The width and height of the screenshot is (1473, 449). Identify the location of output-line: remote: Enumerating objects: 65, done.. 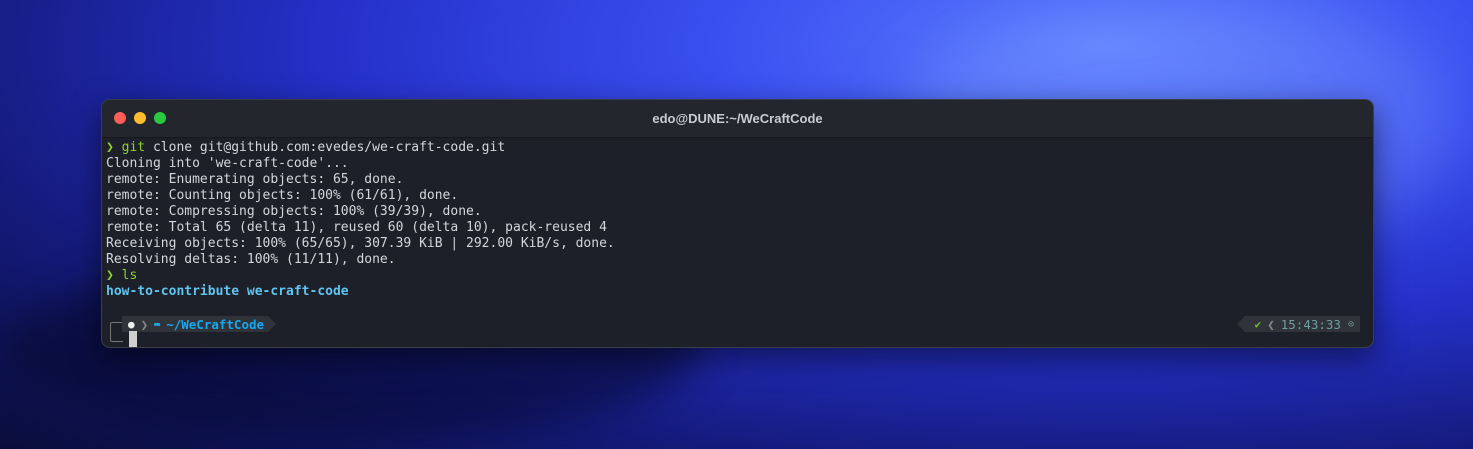
(255, 179).